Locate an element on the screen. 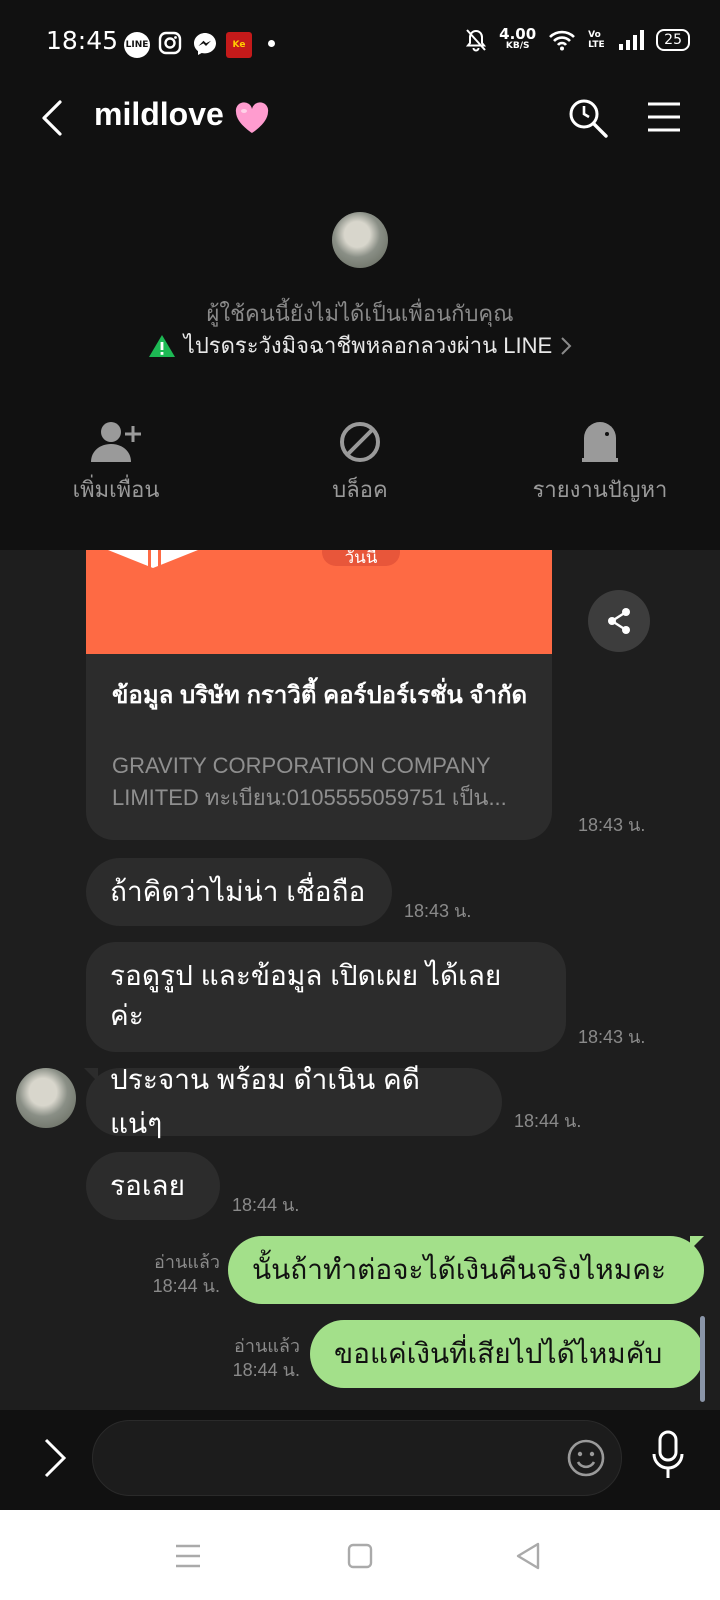 This screenshot has width=720, height=1600. card-desc-line1: GRAVITY CORPORATION COMPANY is located at coordinates (301, 765).